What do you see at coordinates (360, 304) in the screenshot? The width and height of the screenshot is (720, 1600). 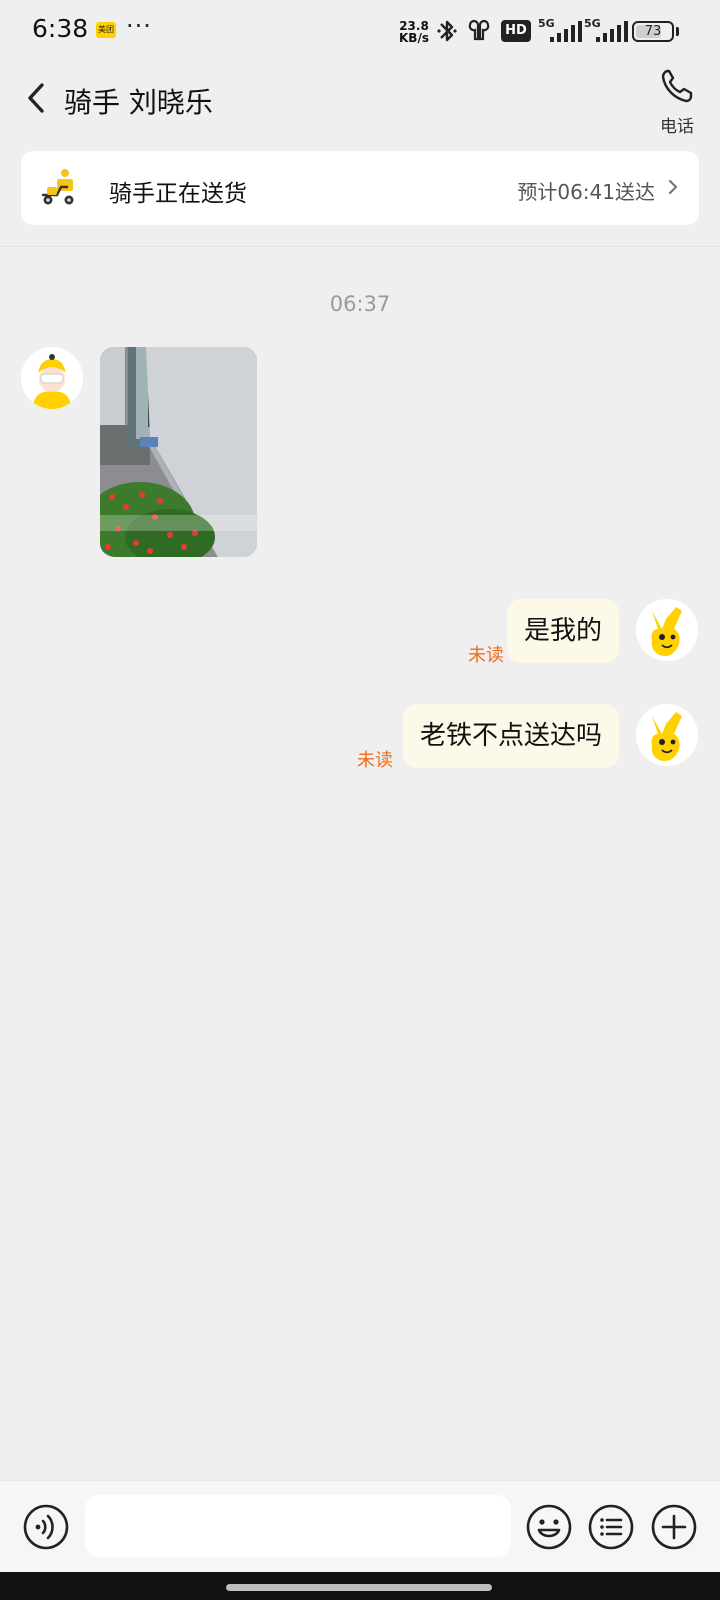 I see `message-timestamp: 06:37` at bounding box center [360, 304].